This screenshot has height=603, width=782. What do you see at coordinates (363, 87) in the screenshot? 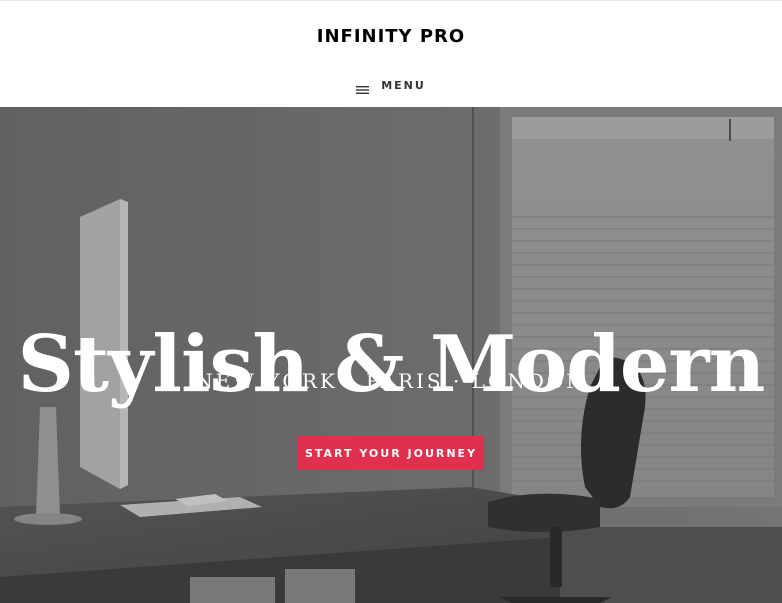
I see `hamburger-icon` at bounding box center [363, 87].